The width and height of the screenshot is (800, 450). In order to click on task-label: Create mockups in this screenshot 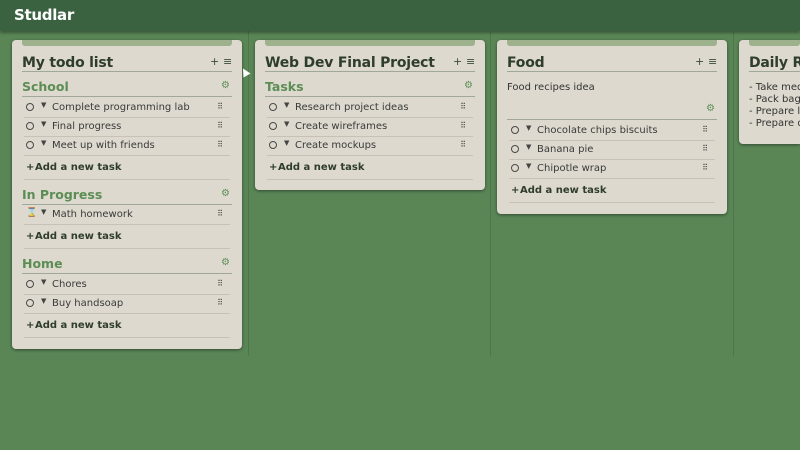, I will do `click(336, 145)`.